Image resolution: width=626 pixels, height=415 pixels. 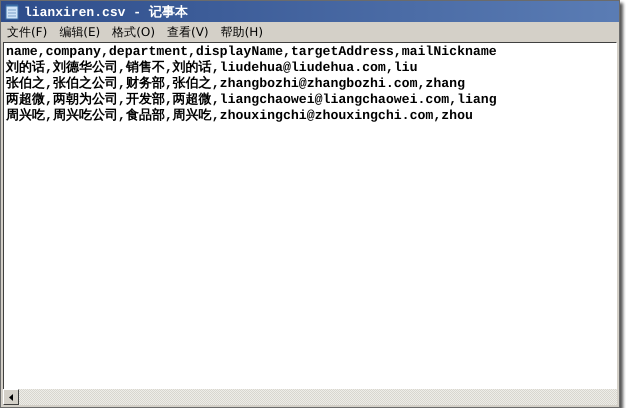 I want to click on text-line: name,company,department,displayName,targetAddress,mailNickname, so click(x=252, y=52).